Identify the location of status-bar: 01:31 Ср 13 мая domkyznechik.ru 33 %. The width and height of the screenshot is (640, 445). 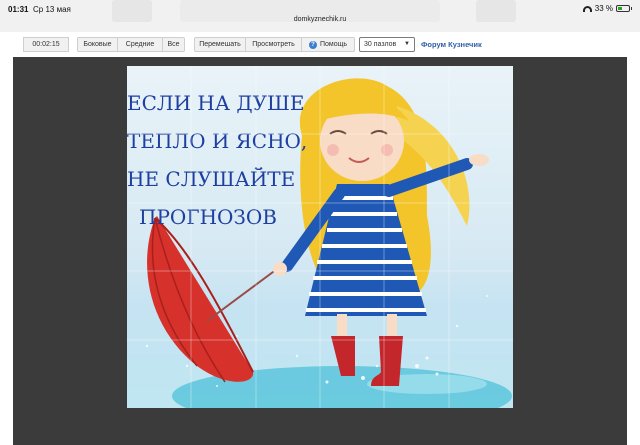
(320, 16).